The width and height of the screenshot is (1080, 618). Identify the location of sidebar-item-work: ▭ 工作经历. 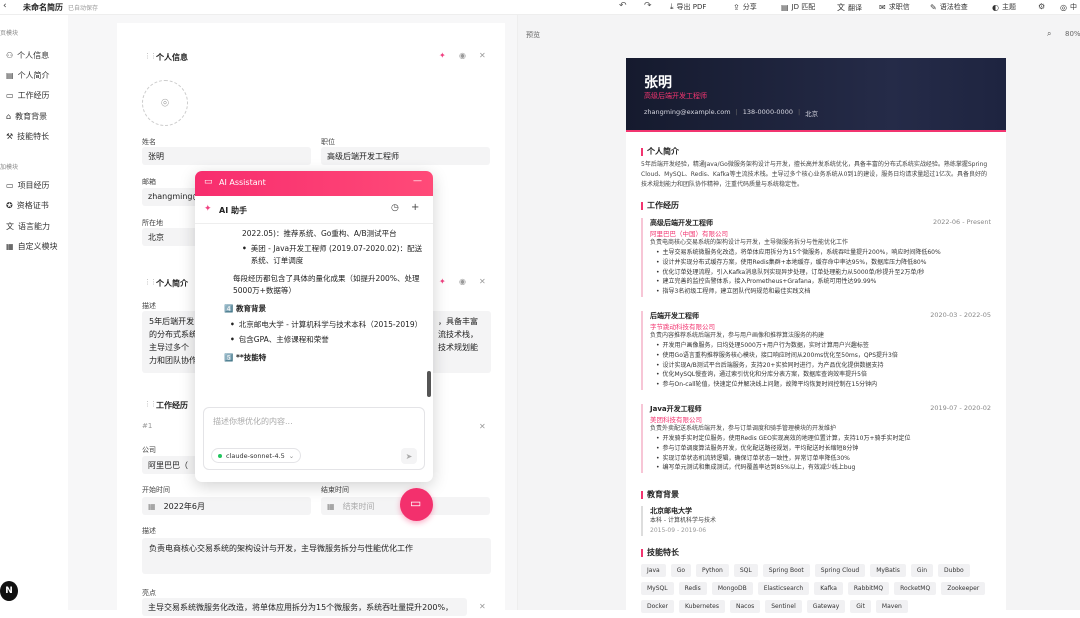
(28, 95).